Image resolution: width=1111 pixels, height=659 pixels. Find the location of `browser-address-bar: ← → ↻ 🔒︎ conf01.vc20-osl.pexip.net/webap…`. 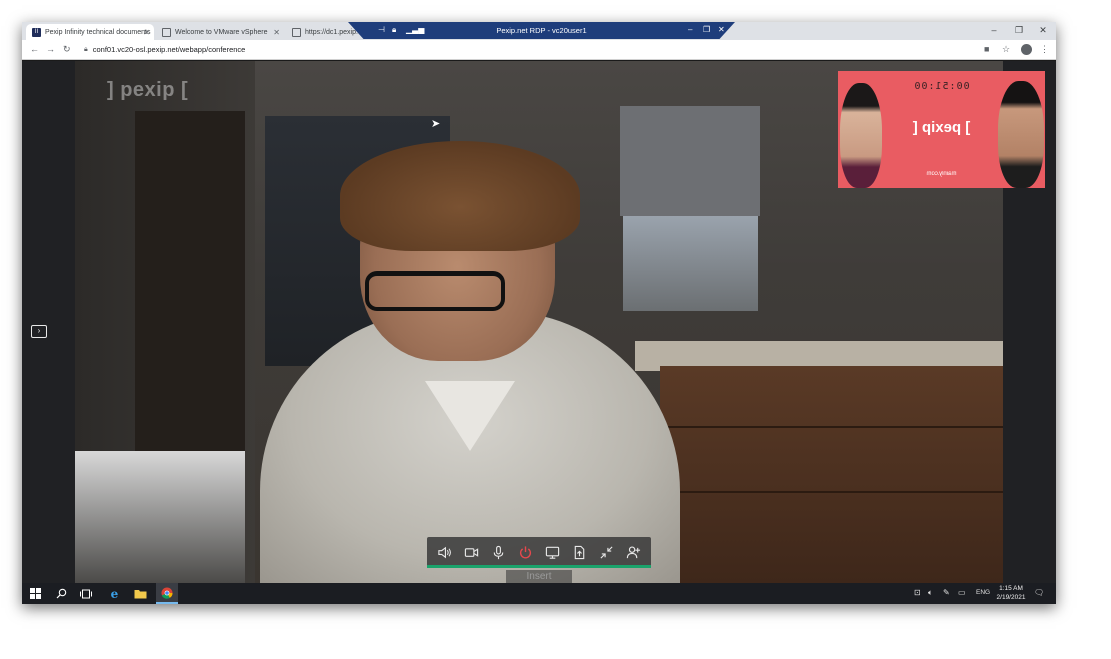

browser-address-bar: ← → ↻ 🔒︎ conf01.vc20-osl.pexip.net/webap… is located at coordinates (539, 50).